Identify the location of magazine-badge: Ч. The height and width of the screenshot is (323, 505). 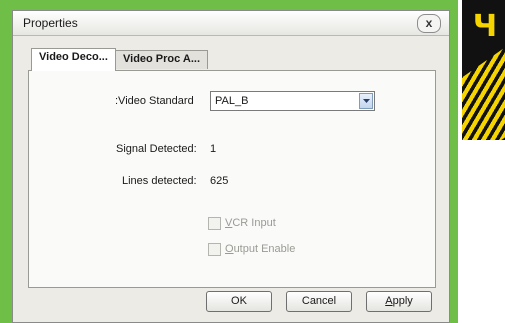
(483, 70).